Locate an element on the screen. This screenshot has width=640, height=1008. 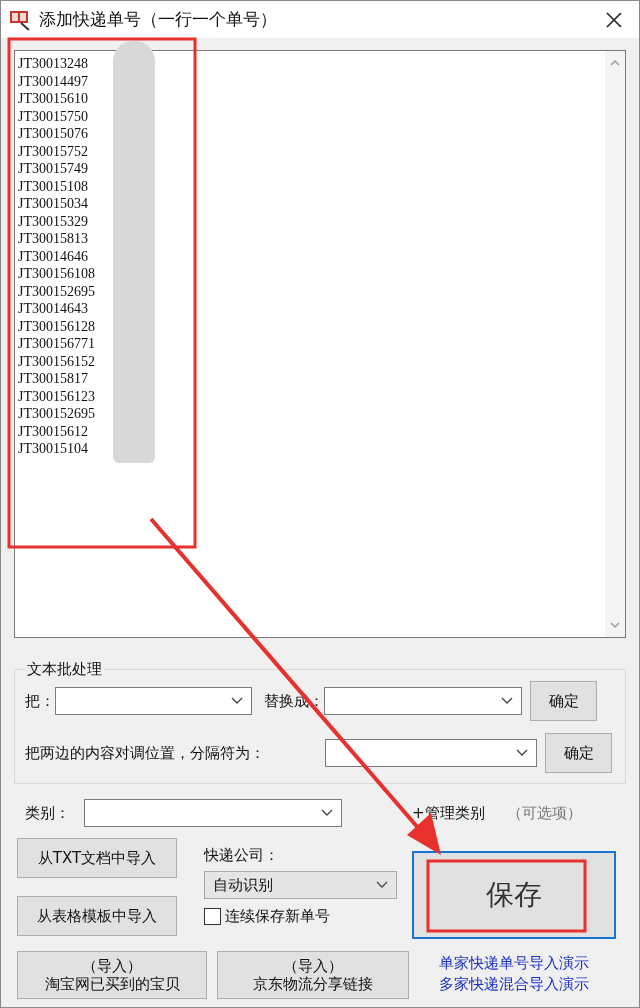
tracking-number: JT300156152 is located at coordinates (57, 361).